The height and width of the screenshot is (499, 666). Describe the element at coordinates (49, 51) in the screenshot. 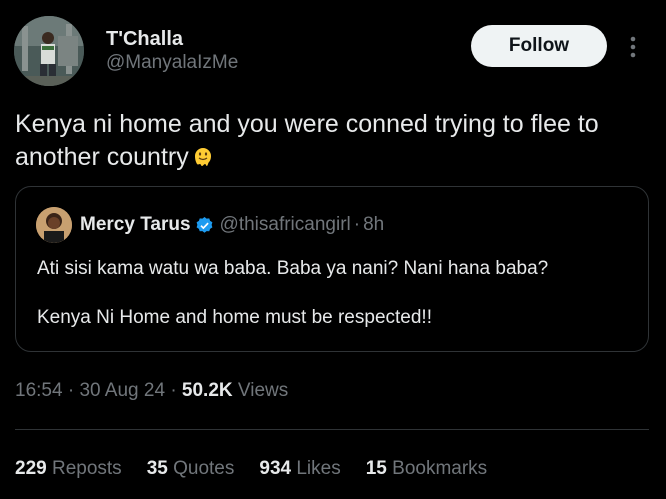

I see `author-avatar` at that location.